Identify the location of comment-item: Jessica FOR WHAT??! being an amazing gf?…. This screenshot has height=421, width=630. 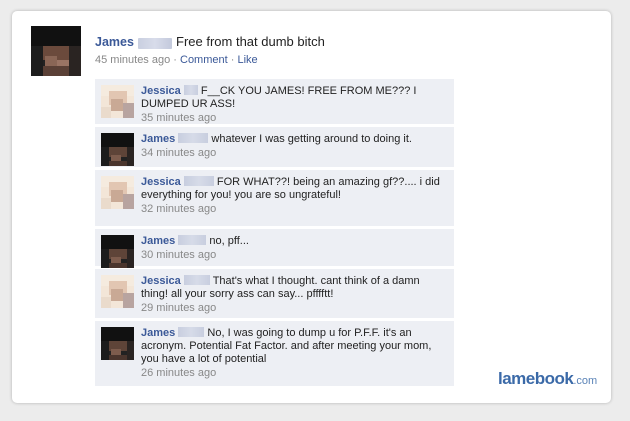
(274, 198).